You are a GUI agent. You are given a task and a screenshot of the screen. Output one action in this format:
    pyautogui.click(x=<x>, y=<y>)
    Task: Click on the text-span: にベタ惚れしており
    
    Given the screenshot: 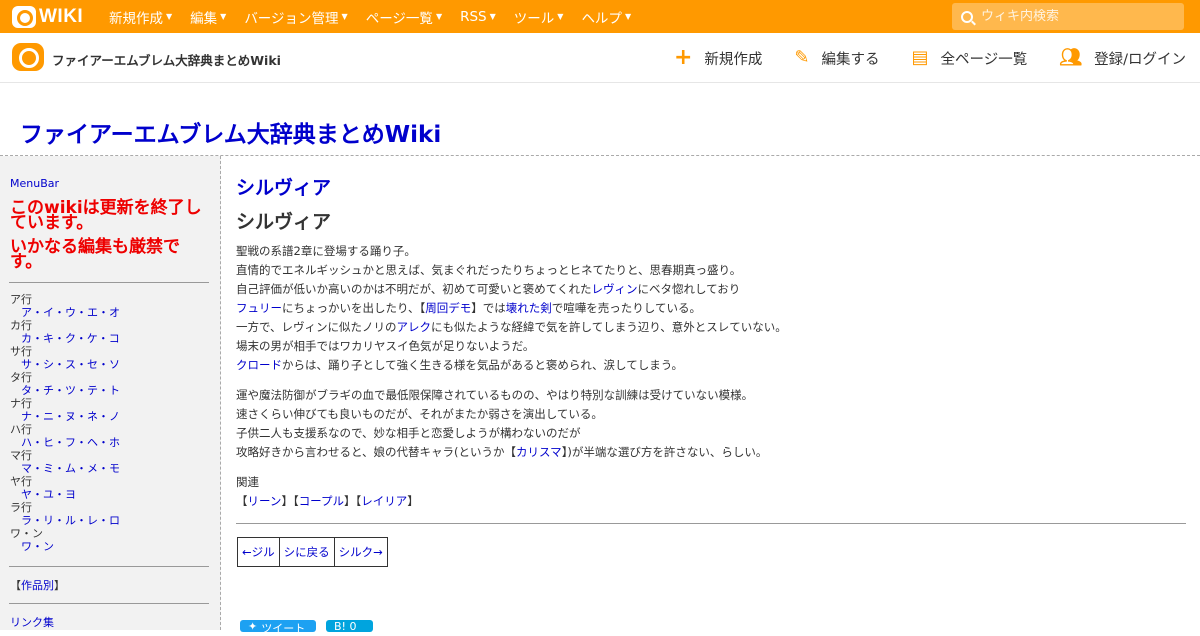 What is the action you would take?
    pyautogui.click(x=689, y=289)
    